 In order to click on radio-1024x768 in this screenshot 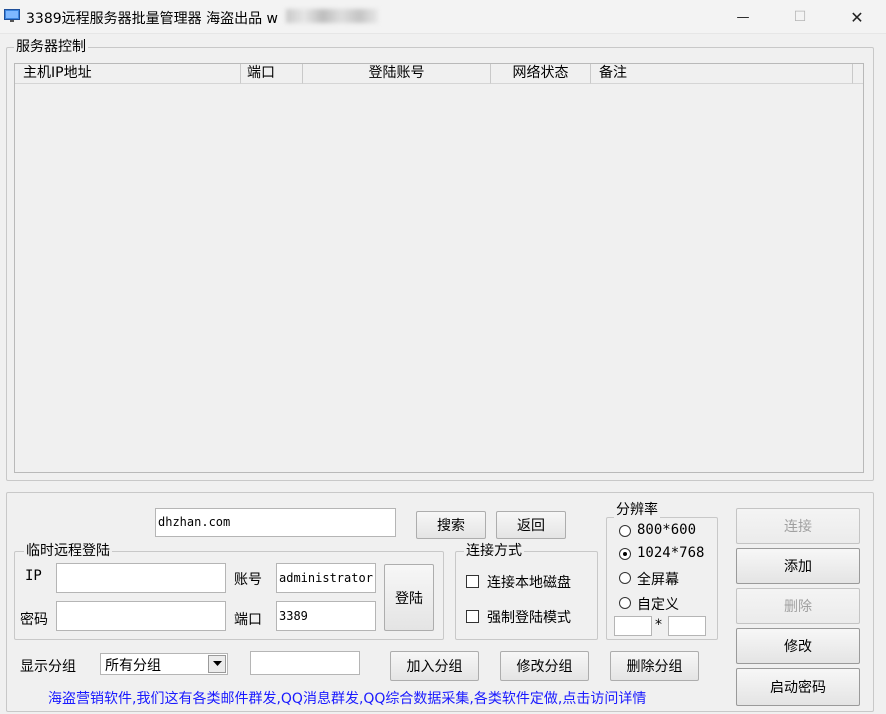, I will do `click(625, 554)`.